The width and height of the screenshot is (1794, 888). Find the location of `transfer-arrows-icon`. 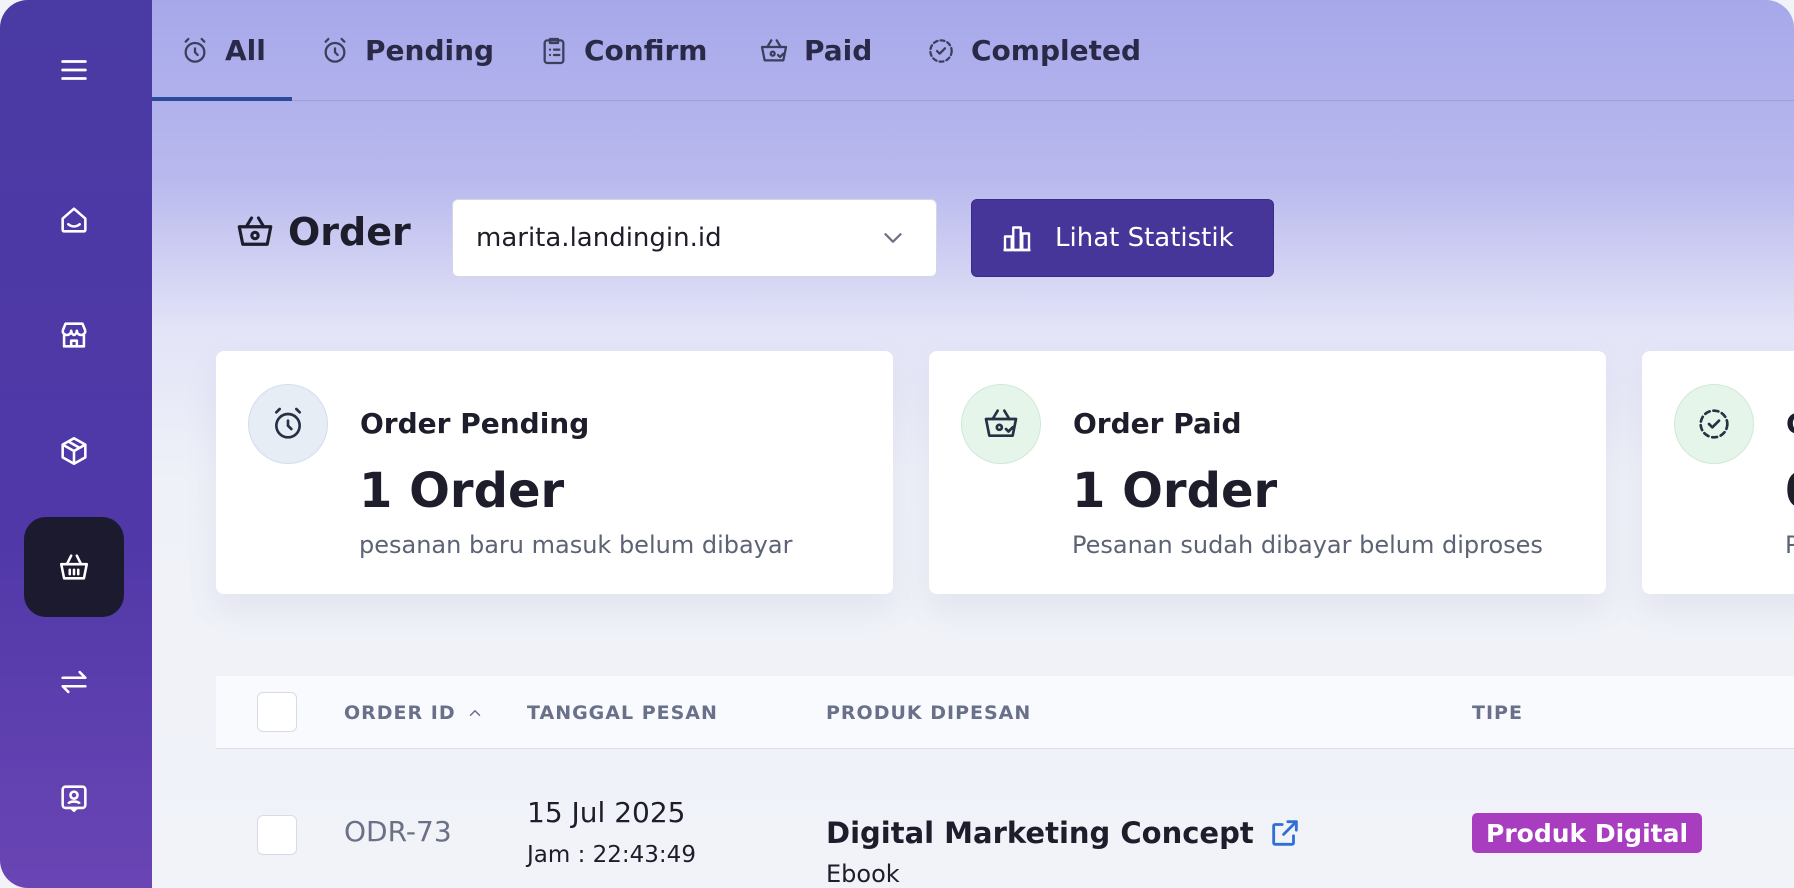

transfer-arrows-icon is located at coordinates (74, 682).